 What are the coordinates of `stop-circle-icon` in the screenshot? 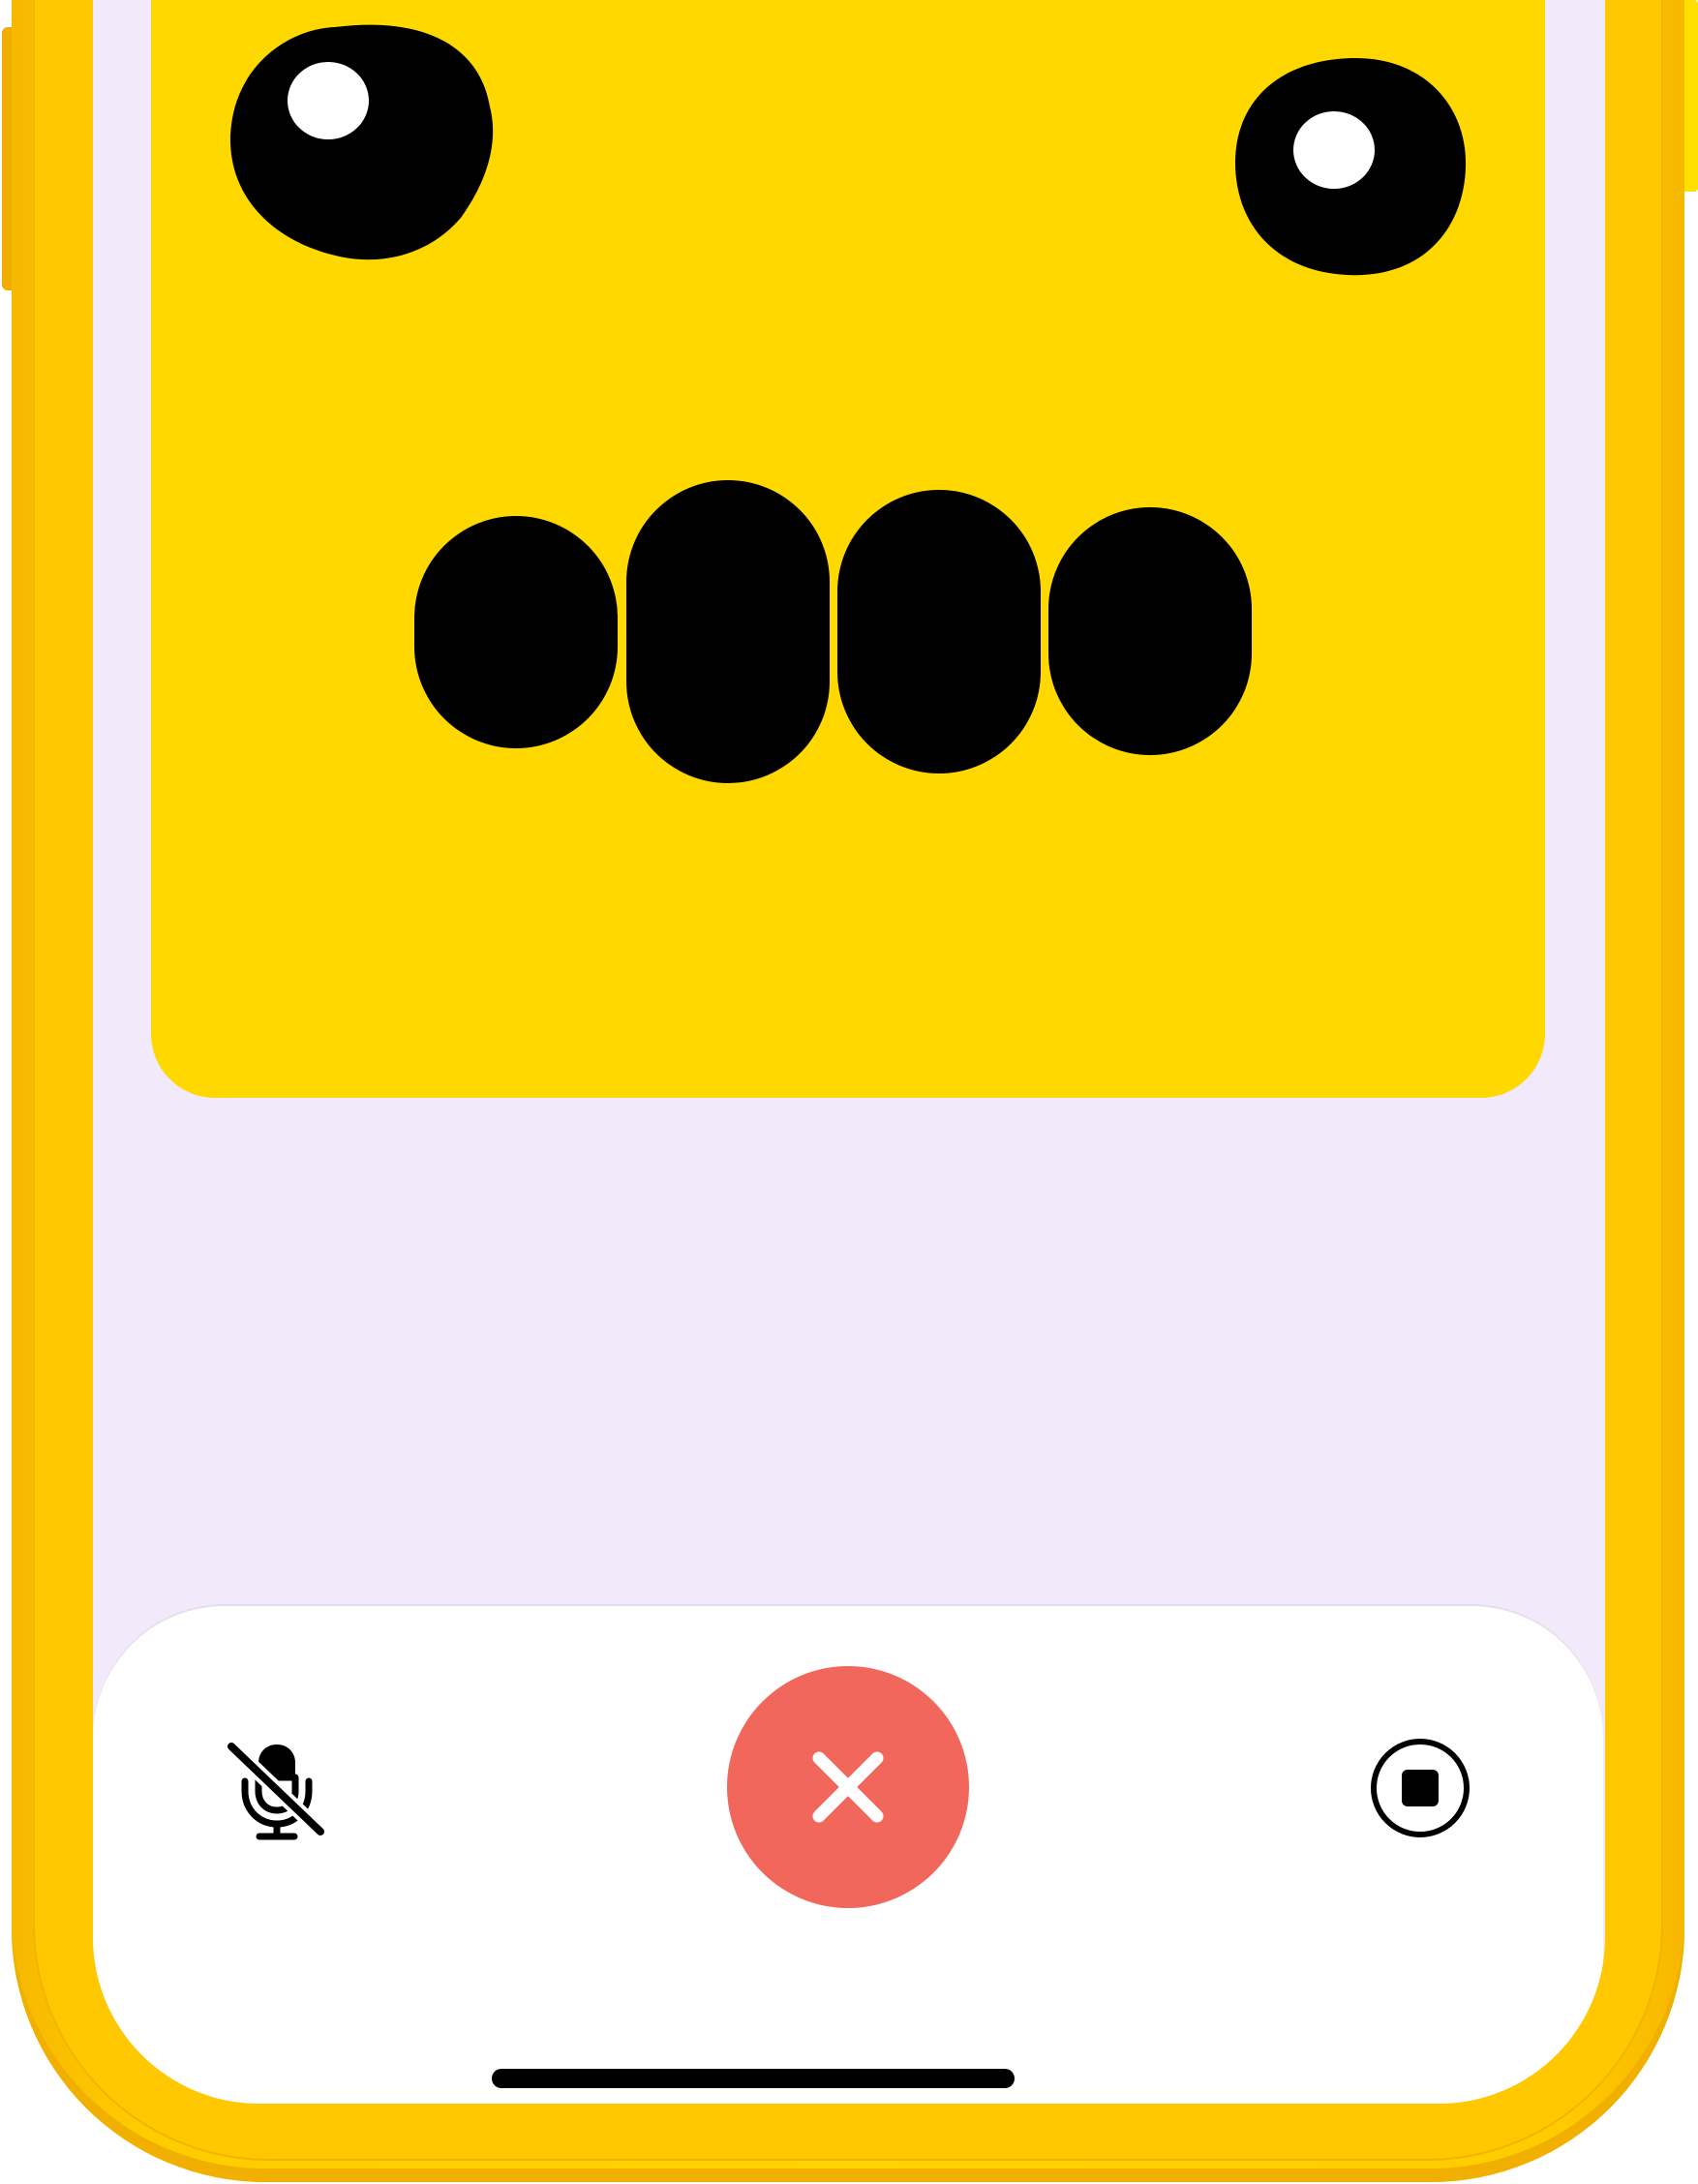 It's located at (1421, 1788).